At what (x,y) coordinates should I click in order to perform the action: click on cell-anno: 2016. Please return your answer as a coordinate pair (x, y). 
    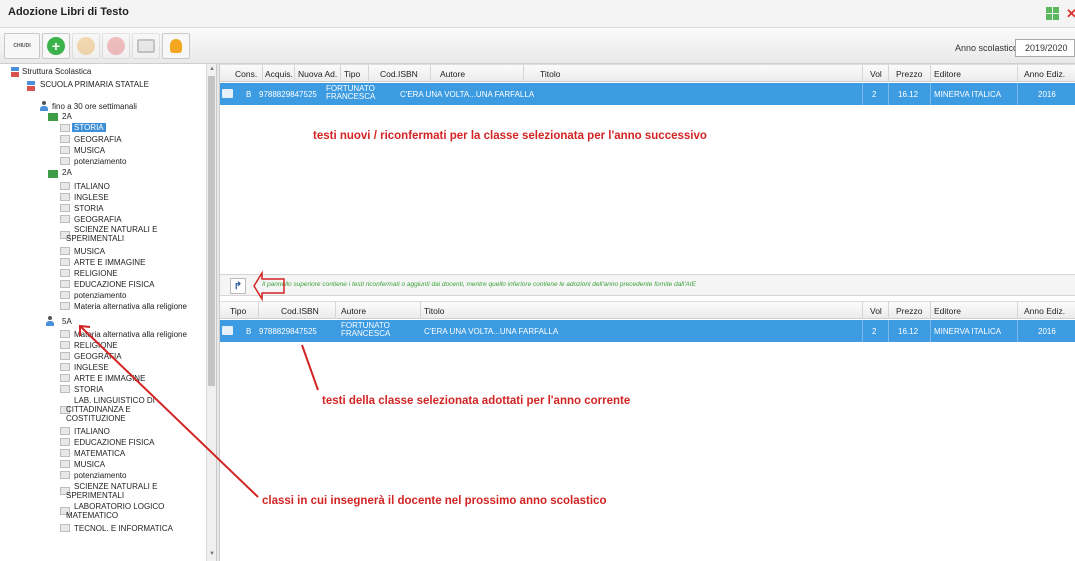
    Looking at the image, I should click on (1047, 331).